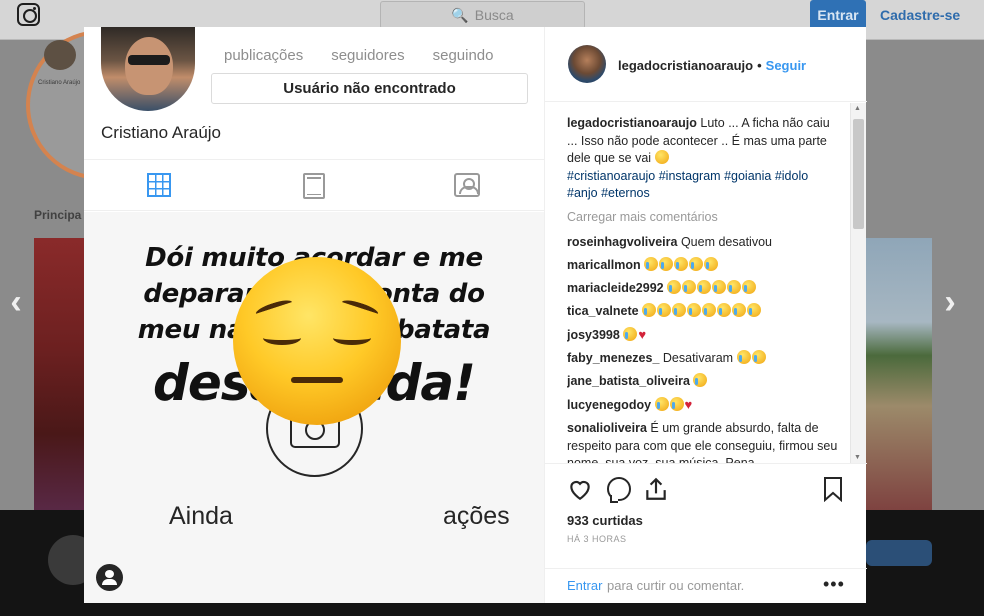 Image resolution: width=984 pixels, height=616 pixels. What do you see at coordinates (60, 55) in the screenshot?
I see `background-avatar-thumb` at bounding box center [60, 55].